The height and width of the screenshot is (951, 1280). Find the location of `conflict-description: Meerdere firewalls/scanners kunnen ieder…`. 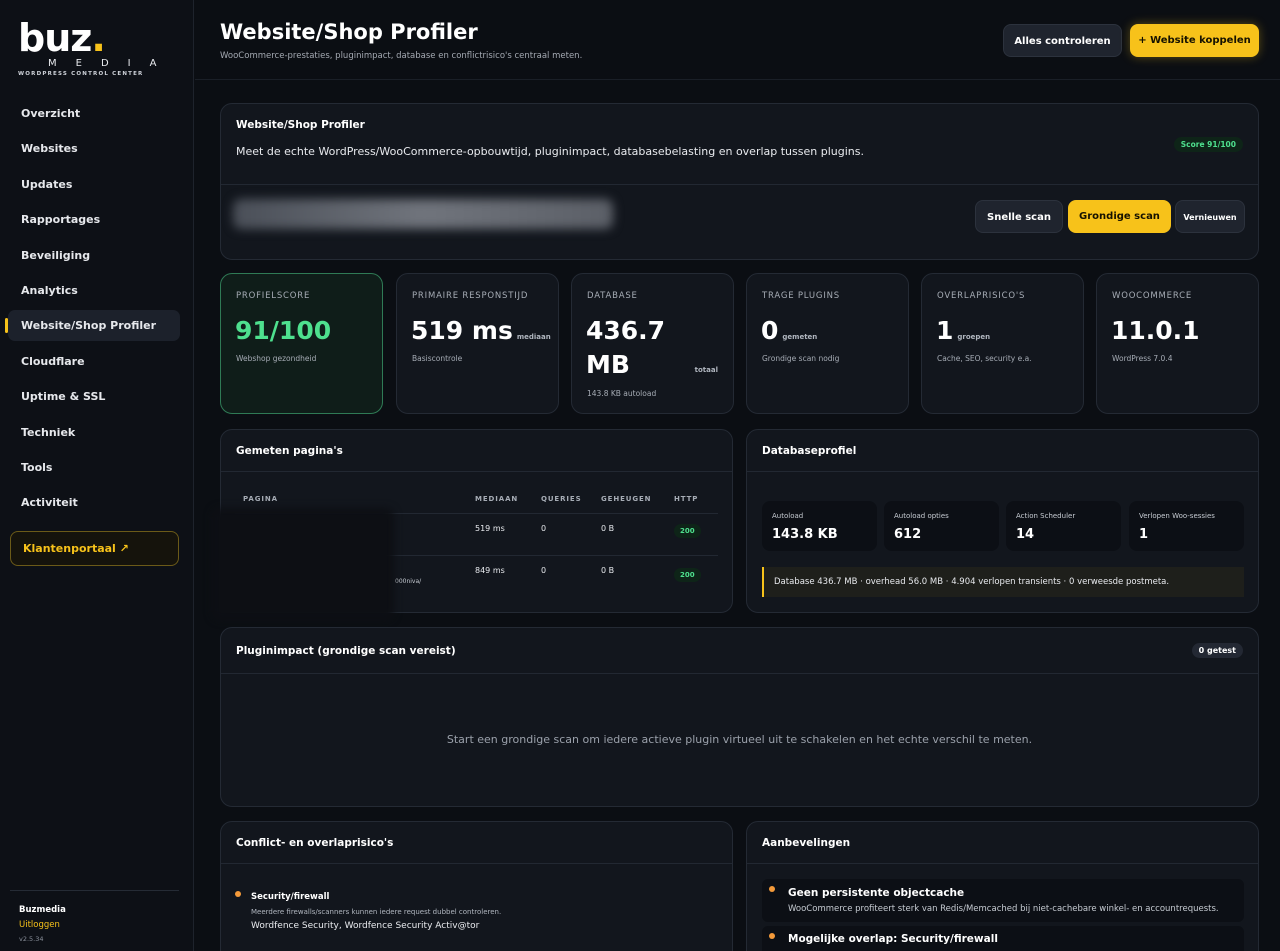

conflict-description: Meerdere firewalls/scanners kunnen ieder… is located at coordinates (376, 912).